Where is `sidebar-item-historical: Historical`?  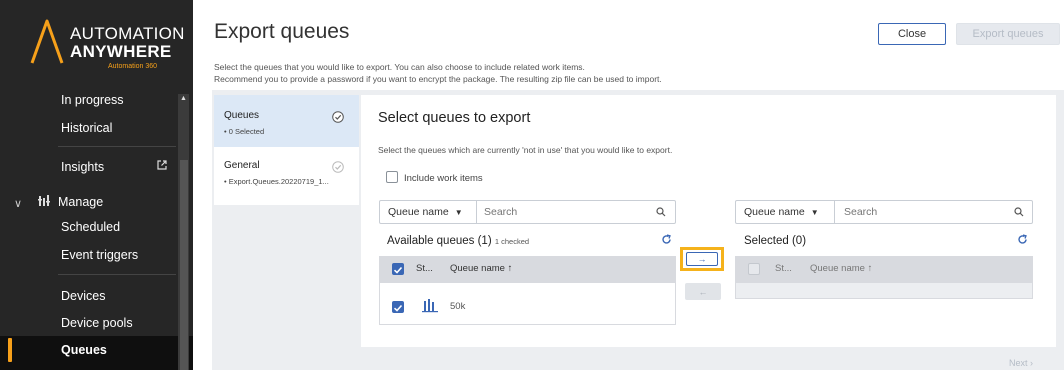 sidebar-item-historical: Historical is located at coordinates (86, 128).